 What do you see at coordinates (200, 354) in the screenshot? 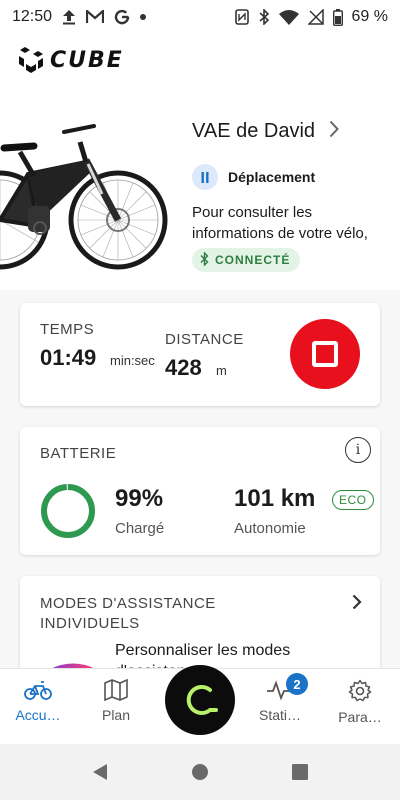
I see `trip-card: TEMPS 01:49 min:sec DISTANCE 428 m` at bounding box center [200, 354].